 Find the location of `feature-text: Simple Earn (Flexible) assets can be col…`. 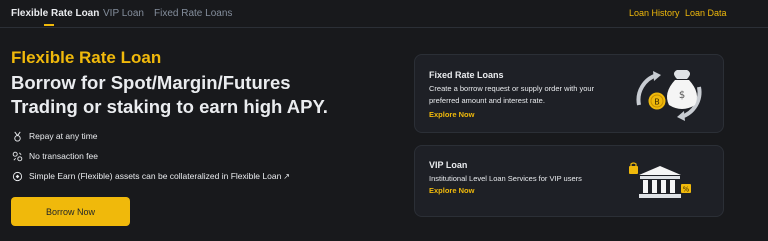

feature-text: Simple Earn (Flexible) assets can be col… is located at coordinates (155, 176).